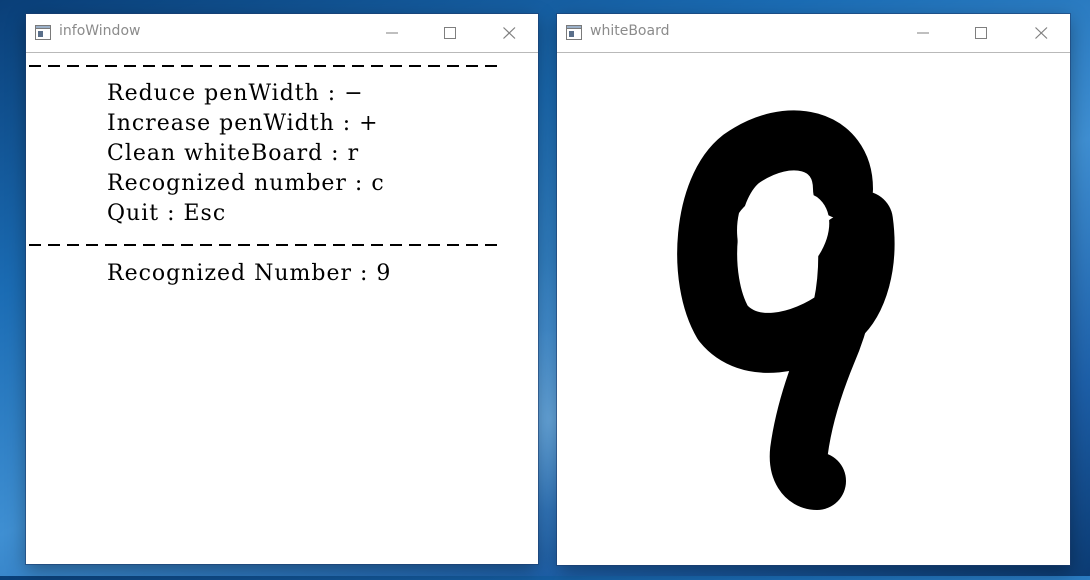  I want to click on info-line-recognize: Recognized number : c, so click(246, 183).